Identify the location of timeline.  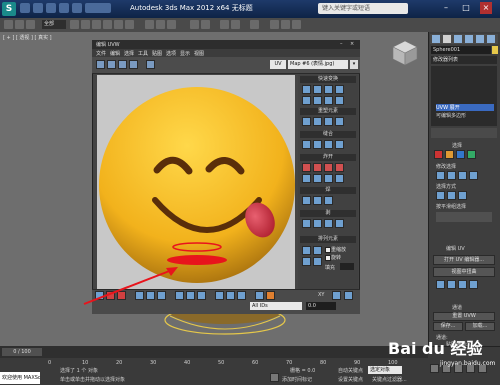
(214, 352).